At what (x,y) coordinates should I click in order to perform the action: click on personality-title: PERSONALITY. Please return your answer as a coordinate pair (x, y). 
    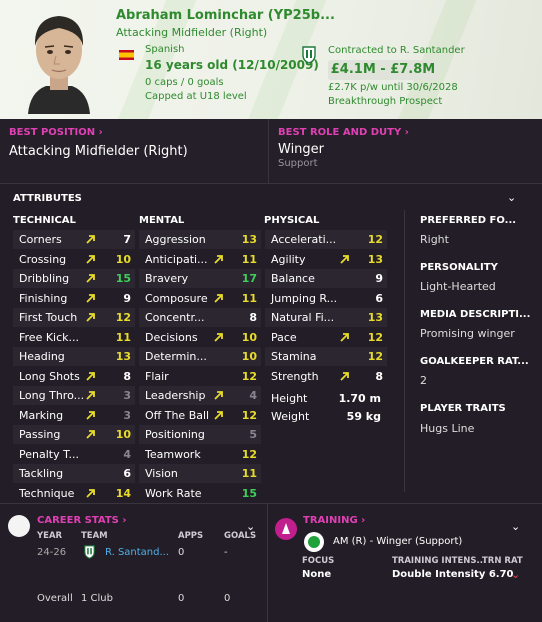
    Looking at the image, I should click on (459, 267).